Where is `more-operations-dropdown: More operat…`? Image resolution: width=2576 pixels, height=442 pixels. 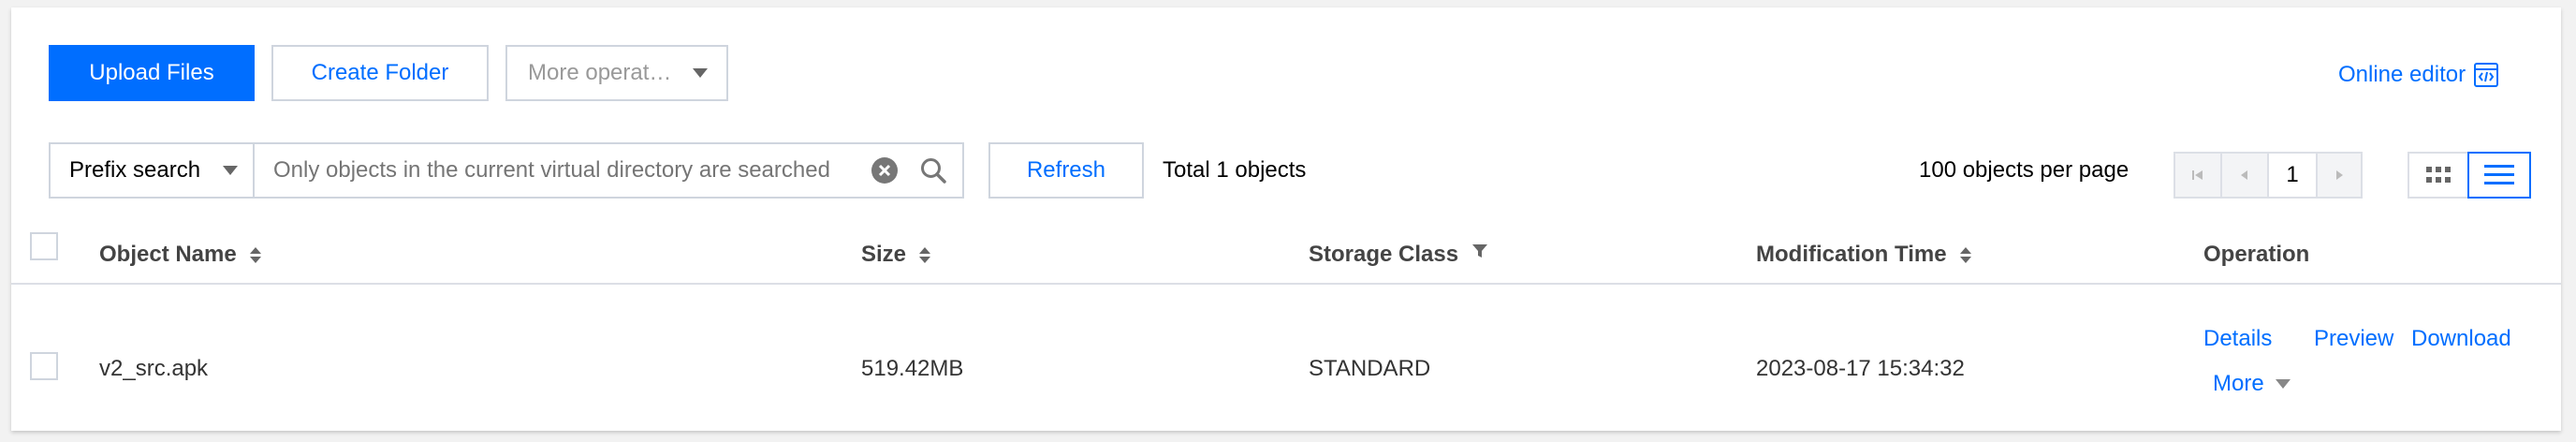
more-operations-dropdown: More operat… is located at coordinates (616, 73).